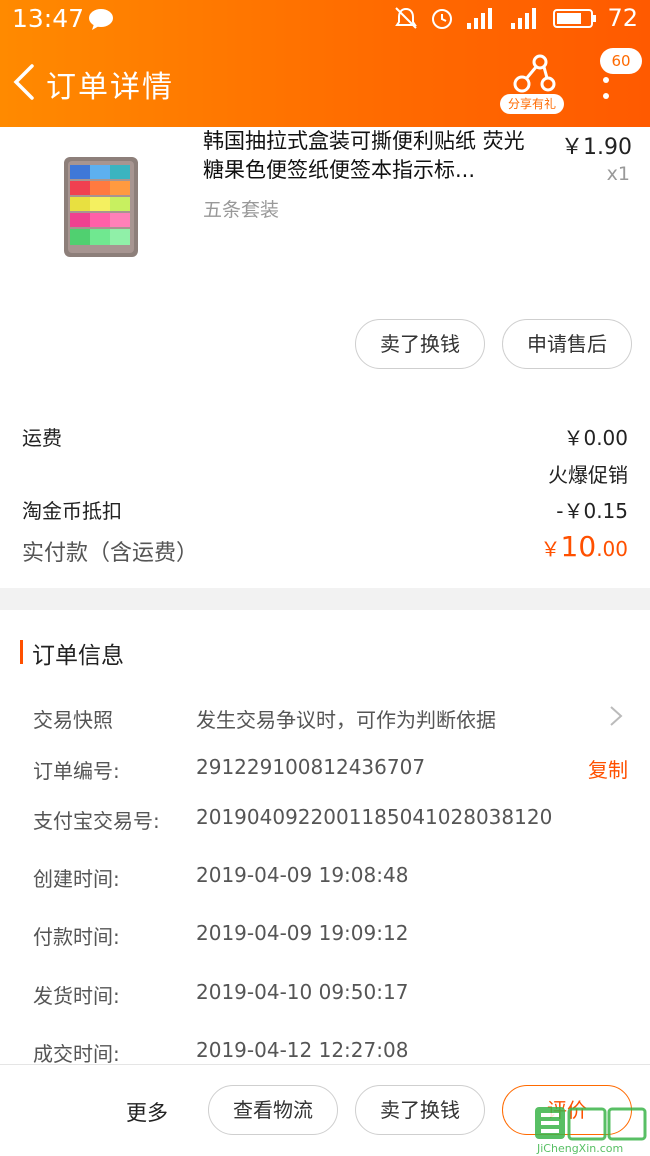 The width and height of the screenshot is (650, 1156). Describe the element at coordinates (621, 61) in the screenshot. I see `message-count-badge: 60` at that location.